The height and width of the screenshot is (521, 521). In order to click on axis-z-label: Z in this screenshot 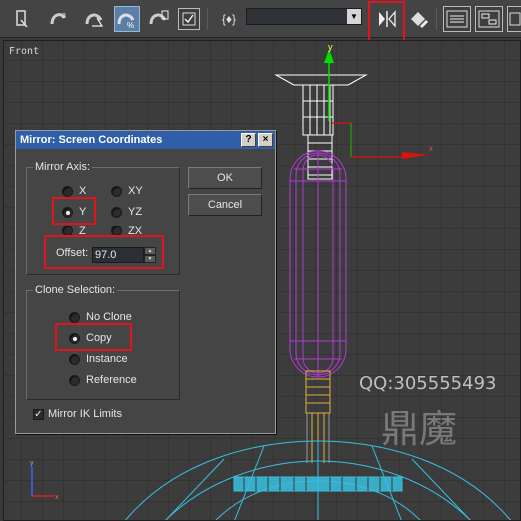, I will do `click(82, 230)`.